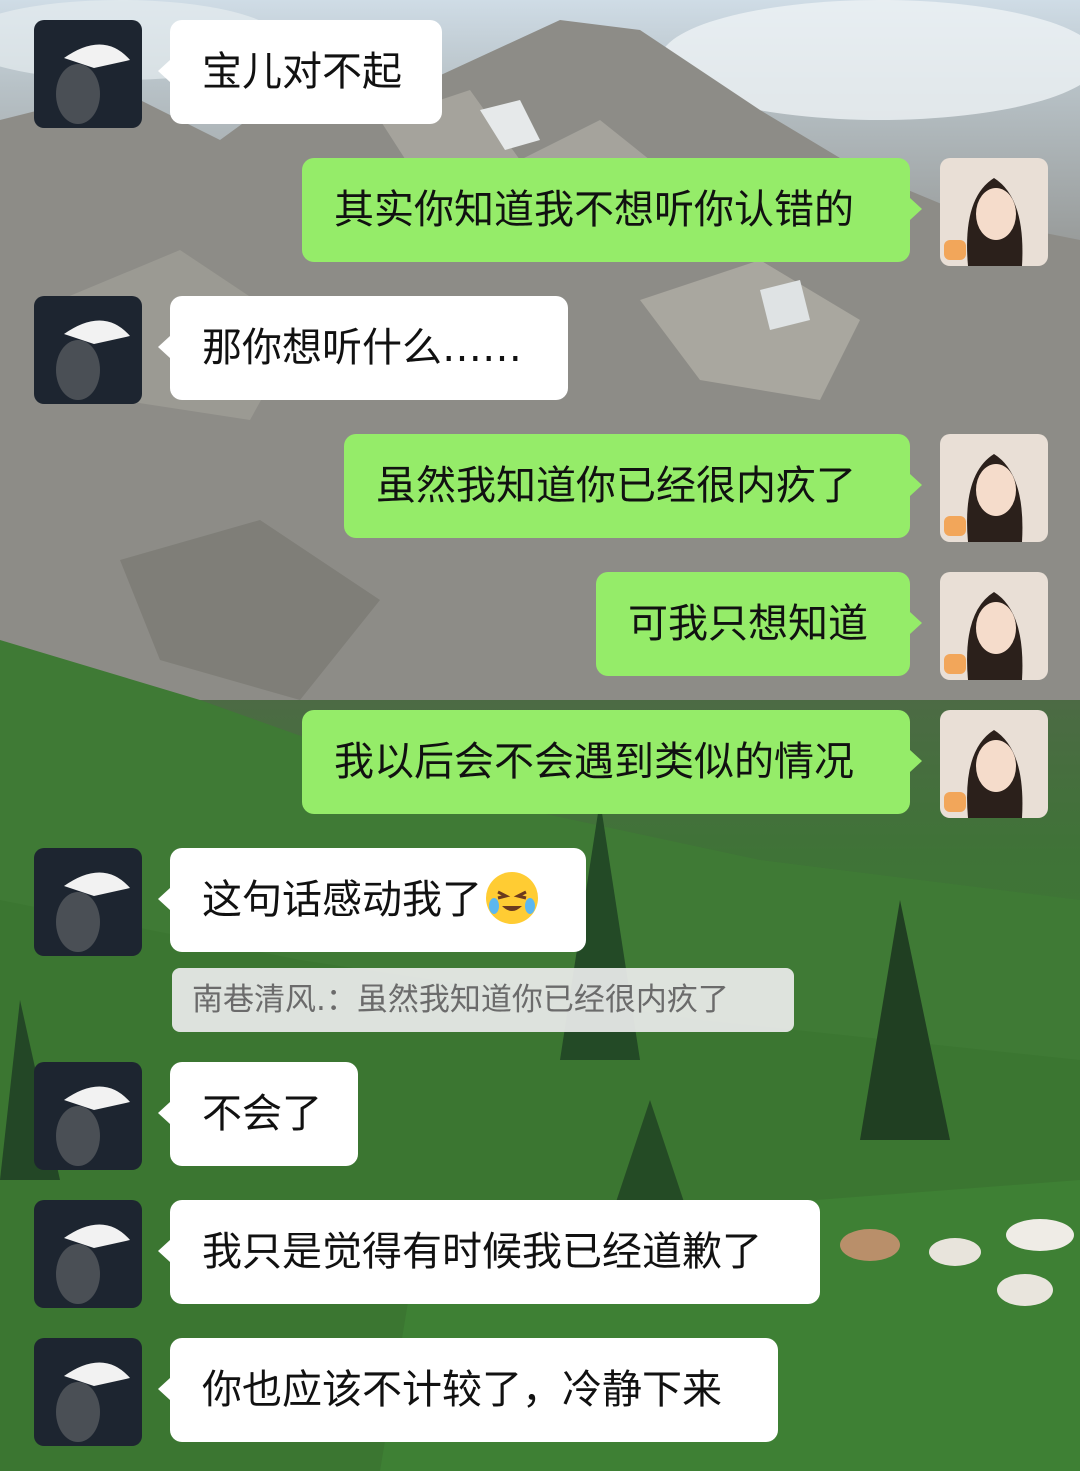  I want to click on message-bubble: 其实你知道我不想听你认错的, so click(612, 210).